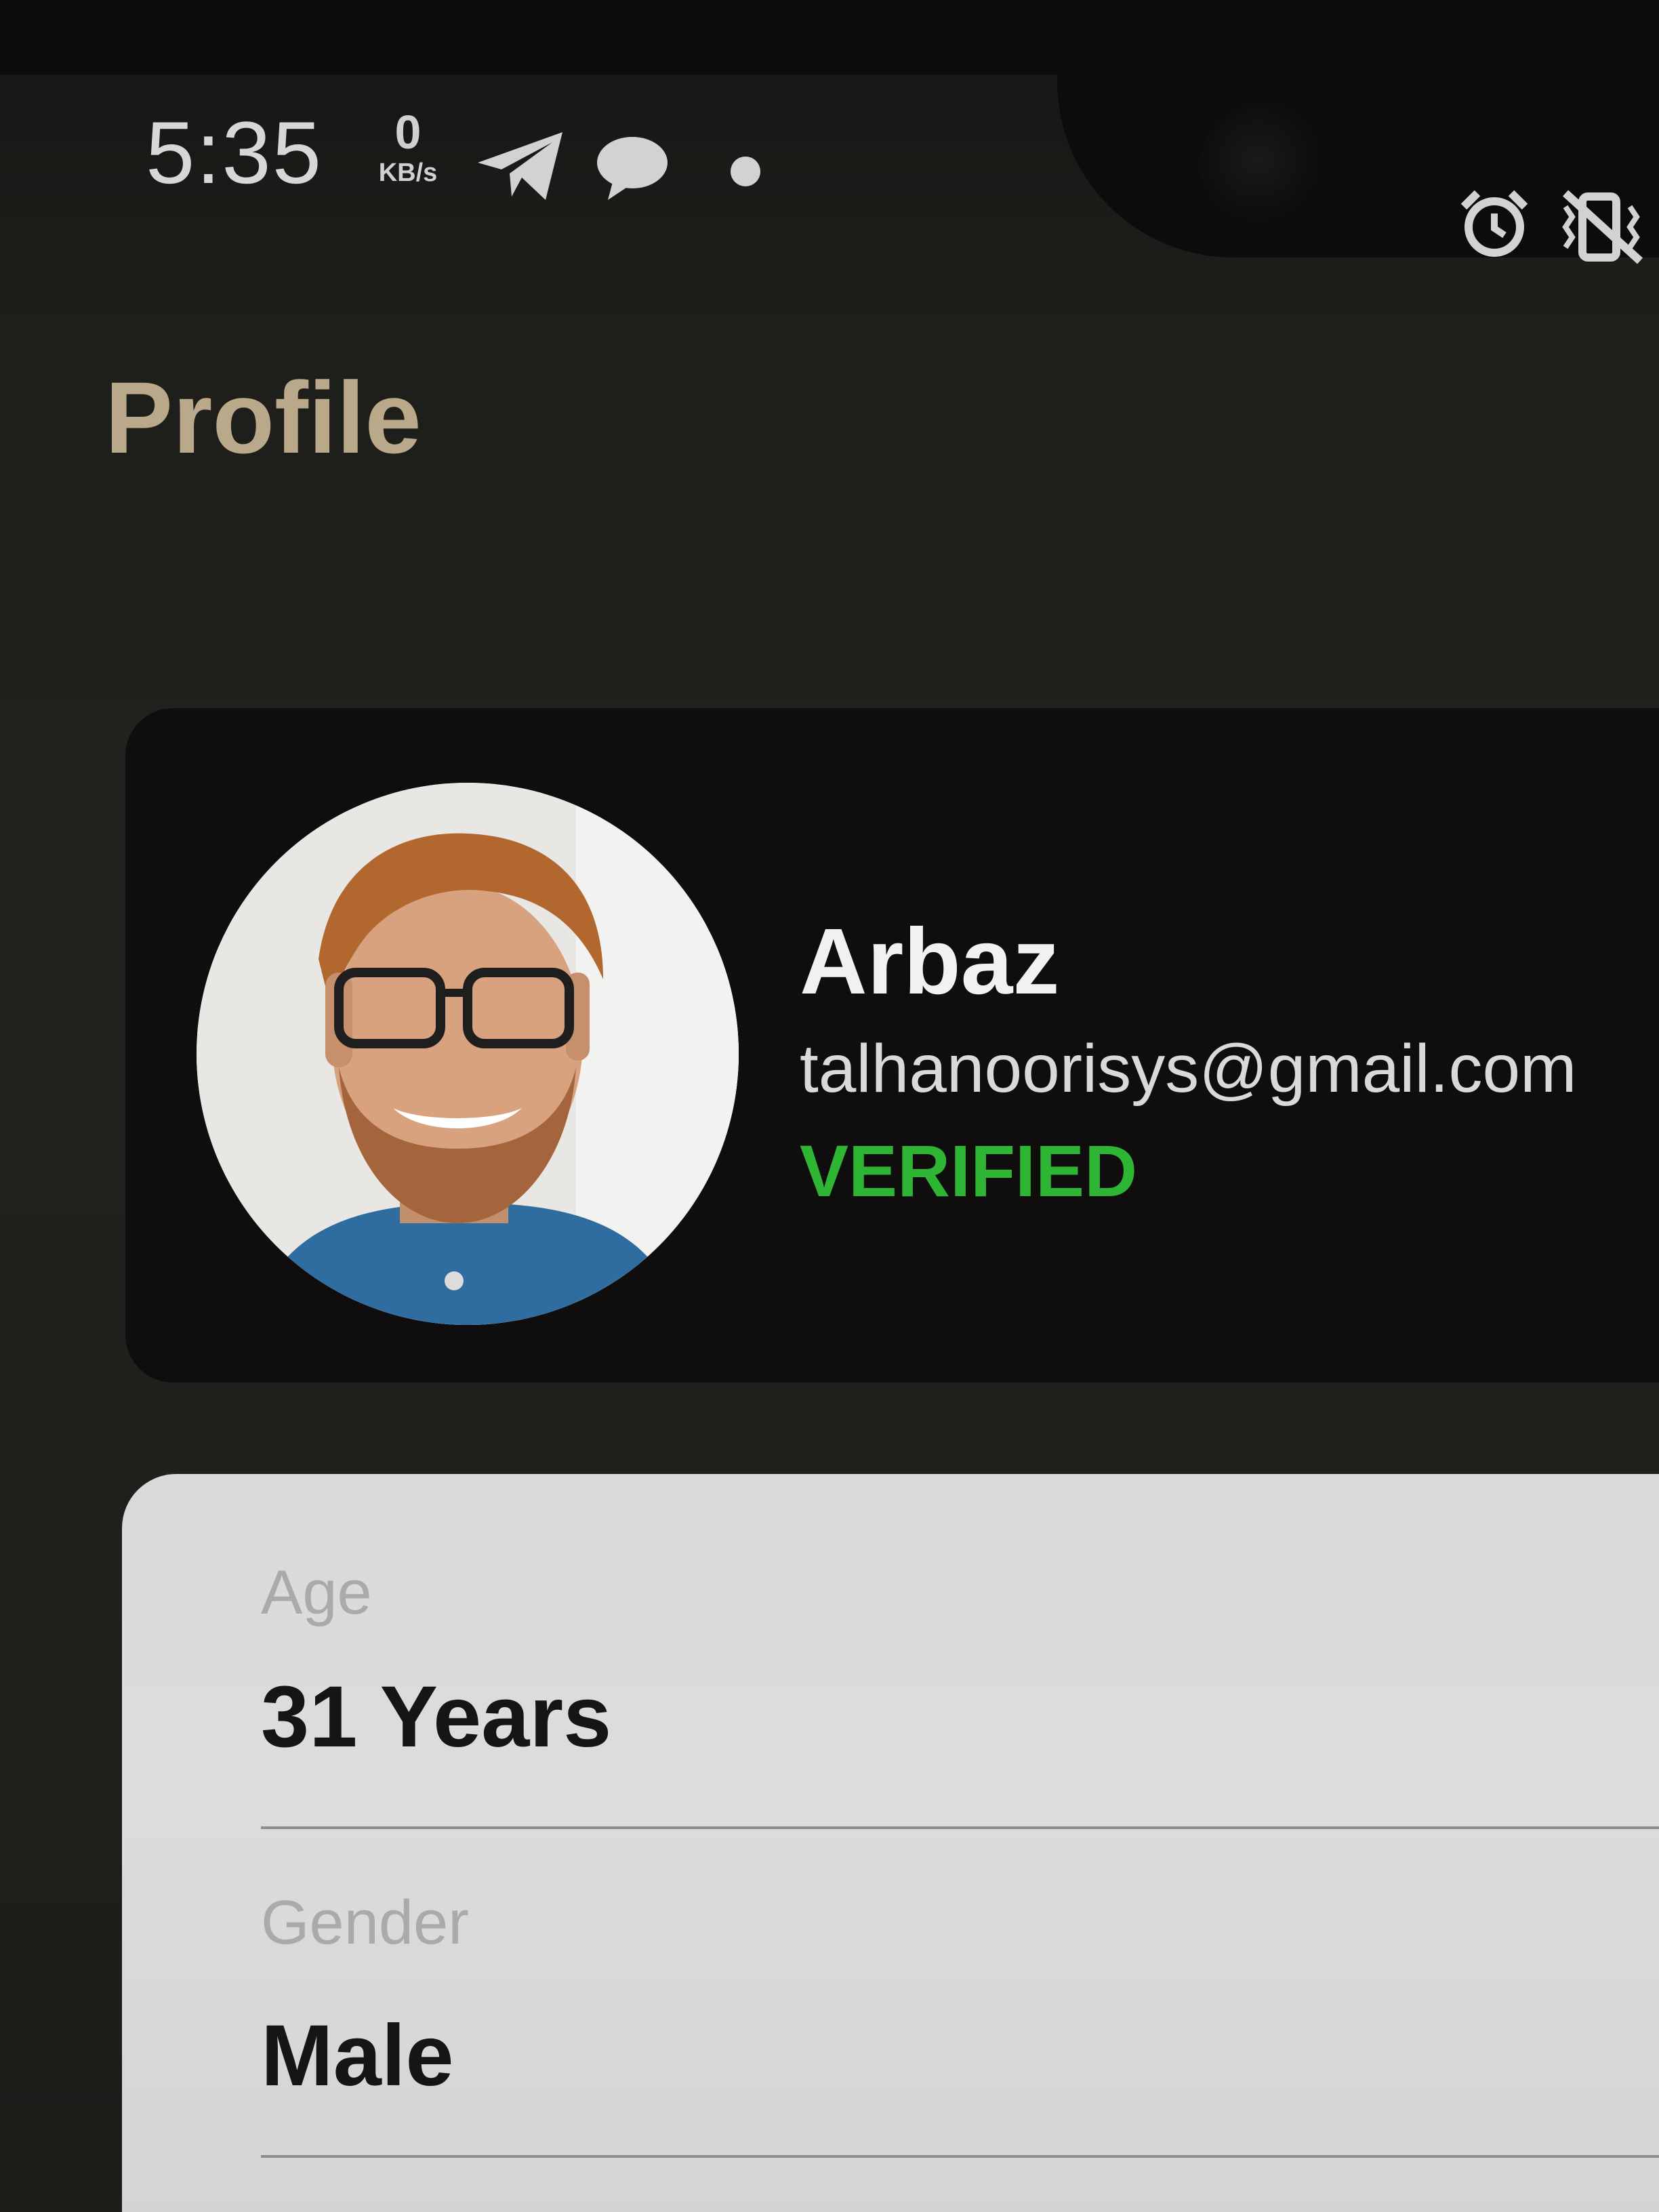 Image resolution: width=1659 pixels, height=2212 pixels. What do you see at coordinates (1188, 1069) in the screenshot?
I see `profile-email: talhanoorisys@gmail.com` at bounding box center [1188, 1069].